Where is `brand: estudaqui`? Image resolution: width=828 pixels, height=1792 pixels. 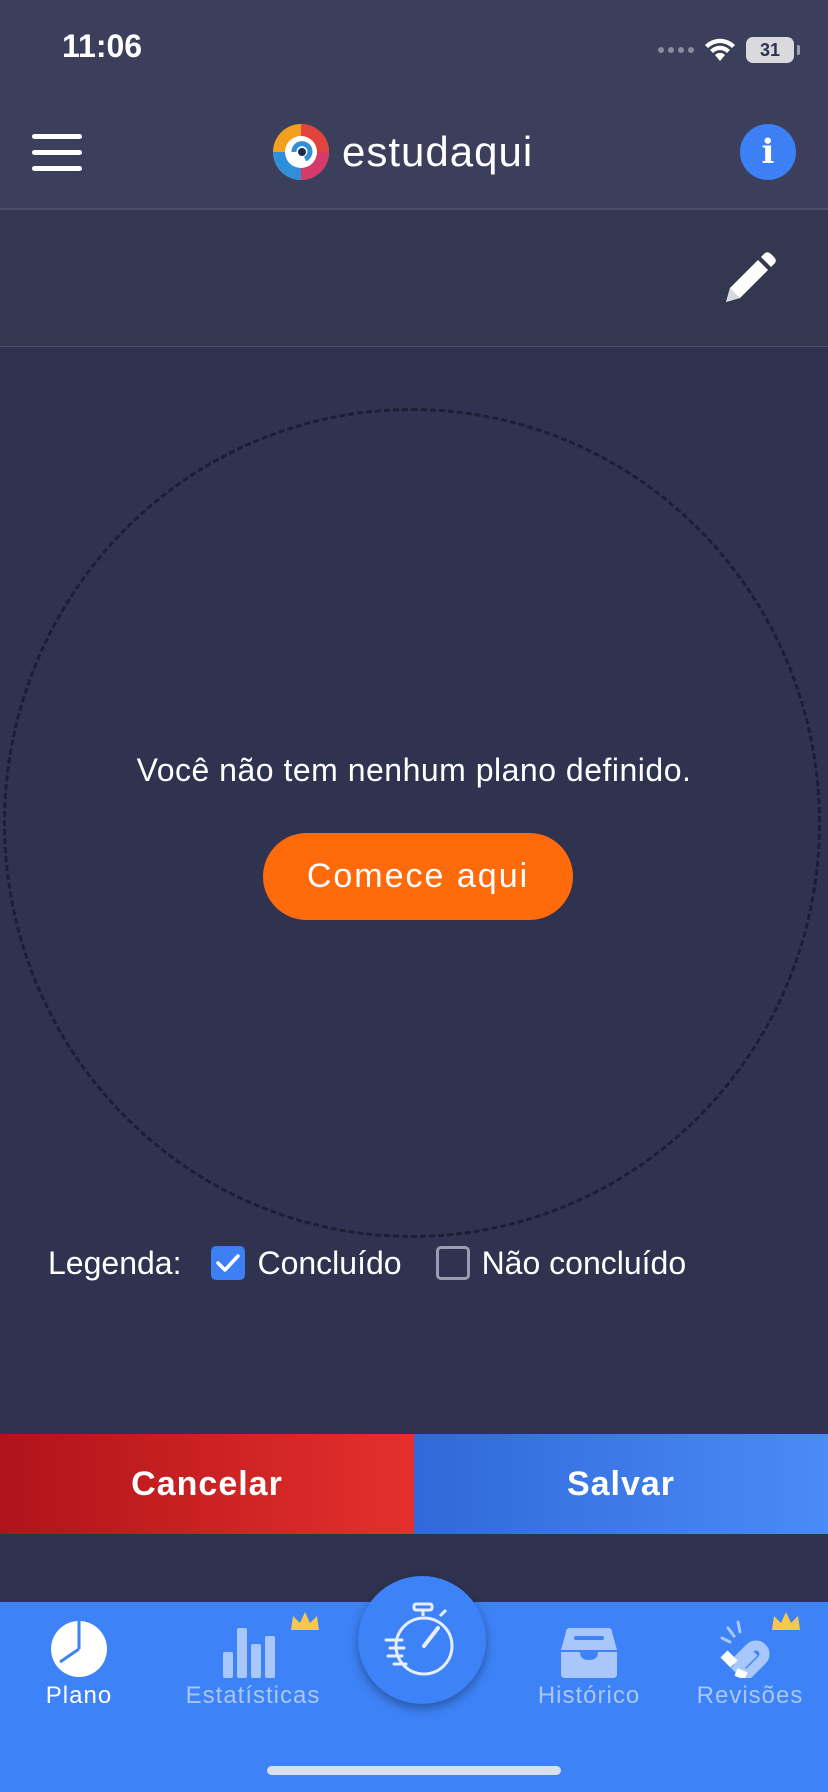
brand: estudaqui is located at coordinates (402, 152).